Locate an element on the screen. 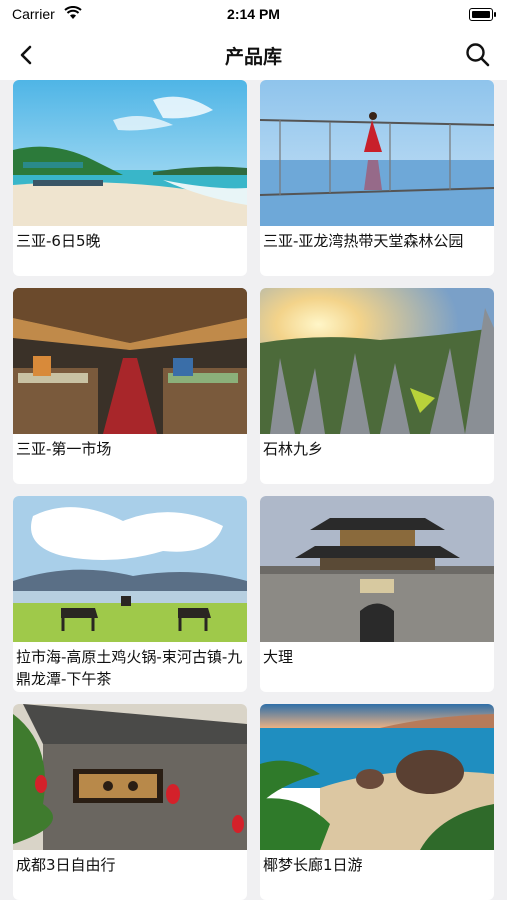  status-bar: Carrier 2:14 PM is located at coordinates (253, 15).